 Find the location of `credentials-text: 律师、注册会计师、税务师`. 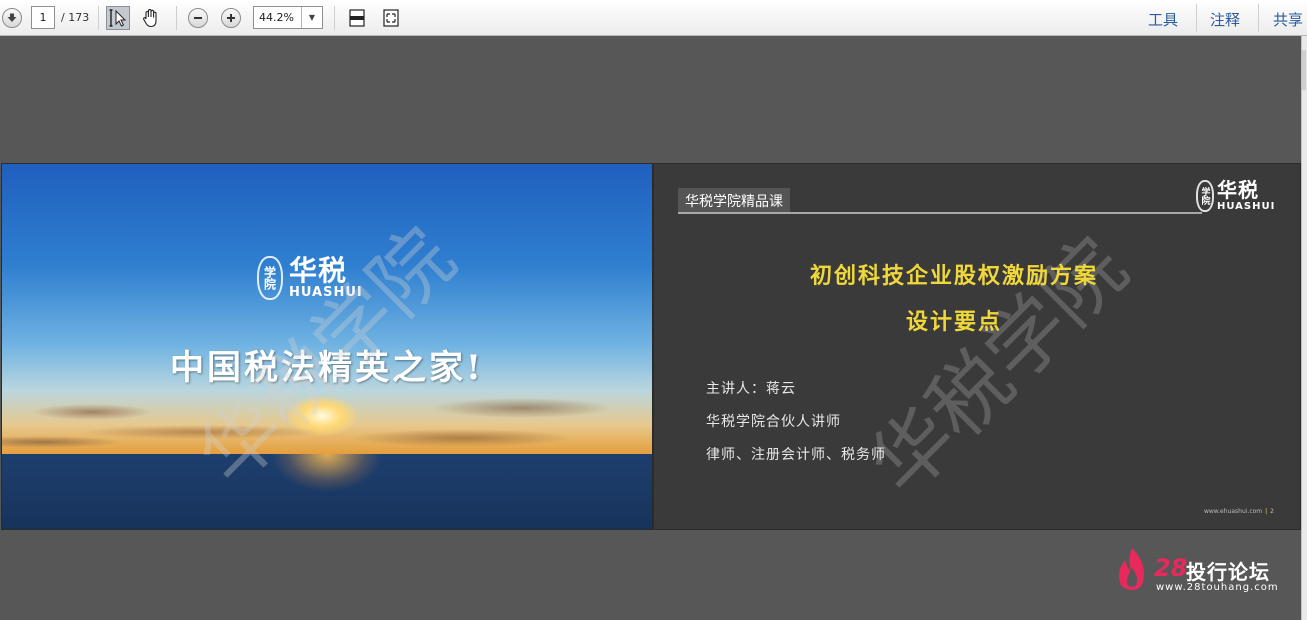

credentials-text: 律师、注册会计师、税务师 is located at coordinates (796, 455).